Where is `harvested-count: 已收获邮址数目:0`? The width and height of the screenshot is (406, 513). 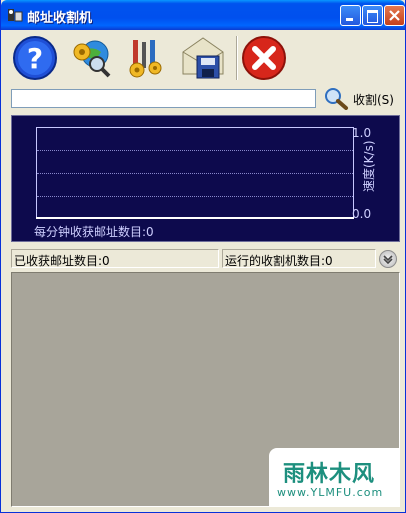
harvested-count: 已收获邮址数目:0 is located at coordinates (115, 258).